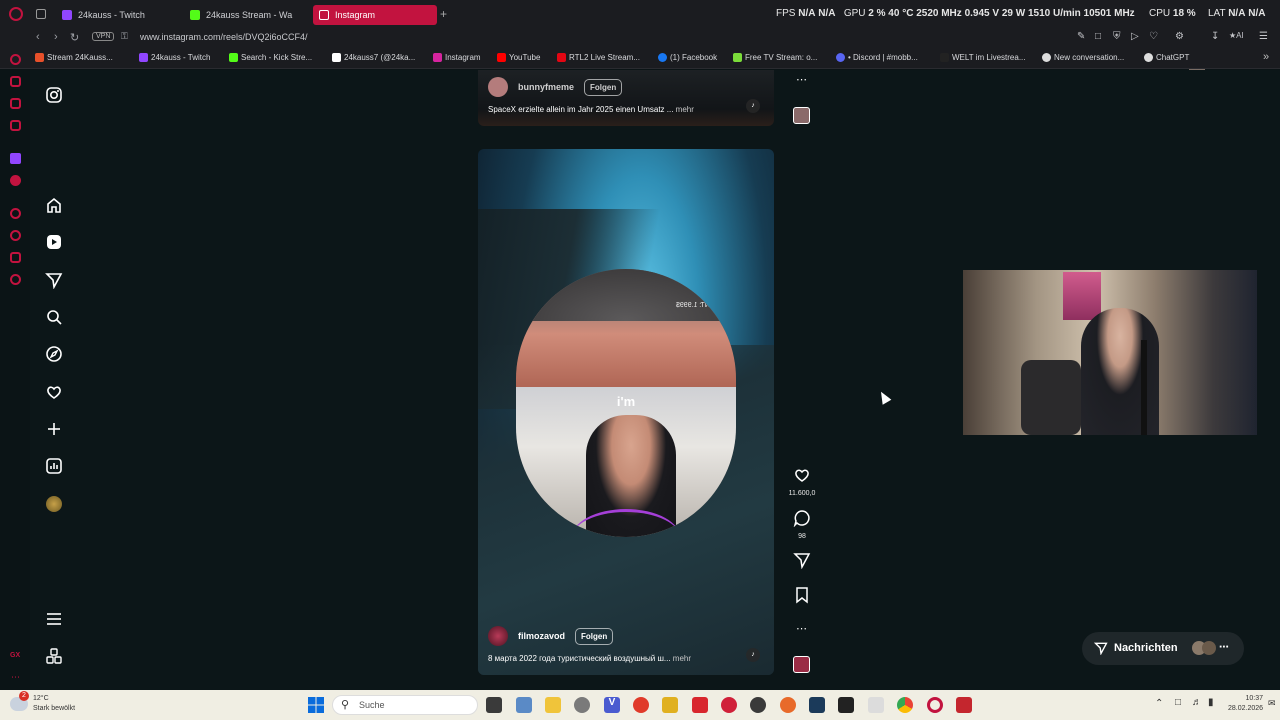 Image resolution: width=1280 pixels, height=720 pixels. Describe the element at coordinates (38, 37) in the screenshot. I see `back-button: ‹` at that location.